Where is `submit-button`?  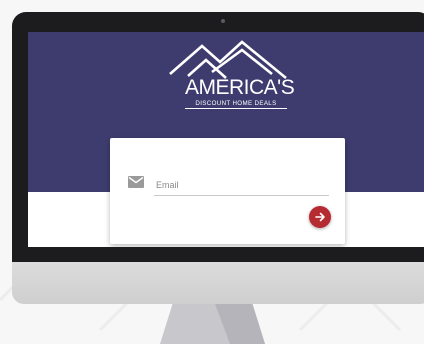 submit-button is located at coordinates (320, 217).